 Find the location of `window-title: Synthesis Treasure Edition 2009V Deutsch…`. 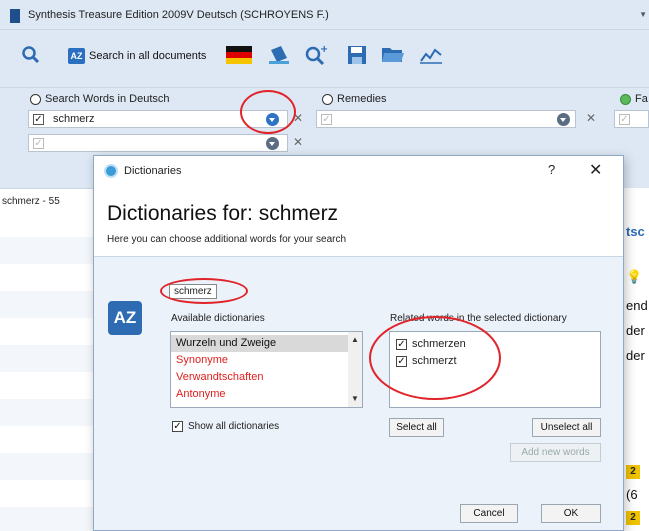

window-title: Synthesis Treasure Edition 2009V Deutsch… is located at coordinates (178, 15).